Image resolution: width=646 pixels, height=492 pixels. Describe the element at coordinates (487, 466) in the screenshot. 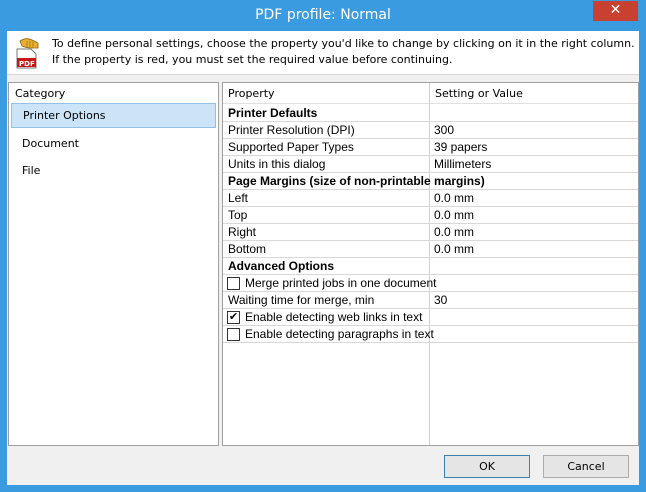

I see `ok-button: OK` at that location.